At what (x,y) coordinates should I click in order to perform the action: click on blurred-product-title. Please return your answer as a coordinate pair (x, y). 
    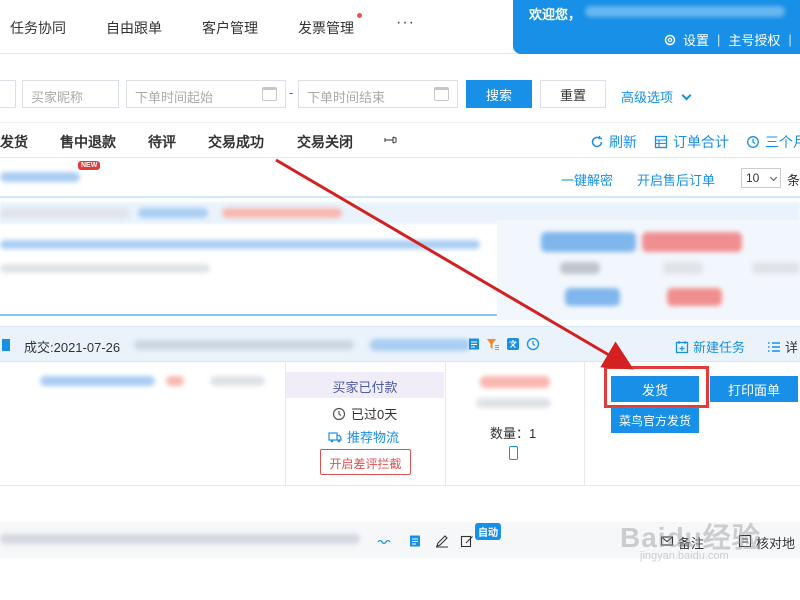
    Looking at the image, I should click on (97, 381).